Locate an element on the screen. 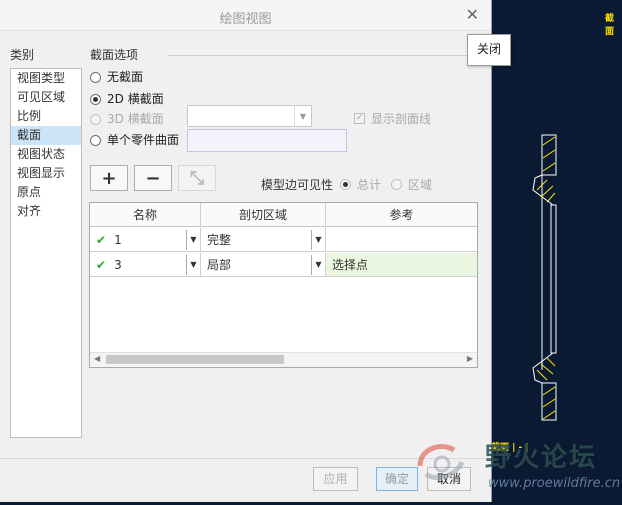 Image resolution: width=622 pixels, height=505 pixels. upper-chamfer-line is located at coordinates (544, 190).